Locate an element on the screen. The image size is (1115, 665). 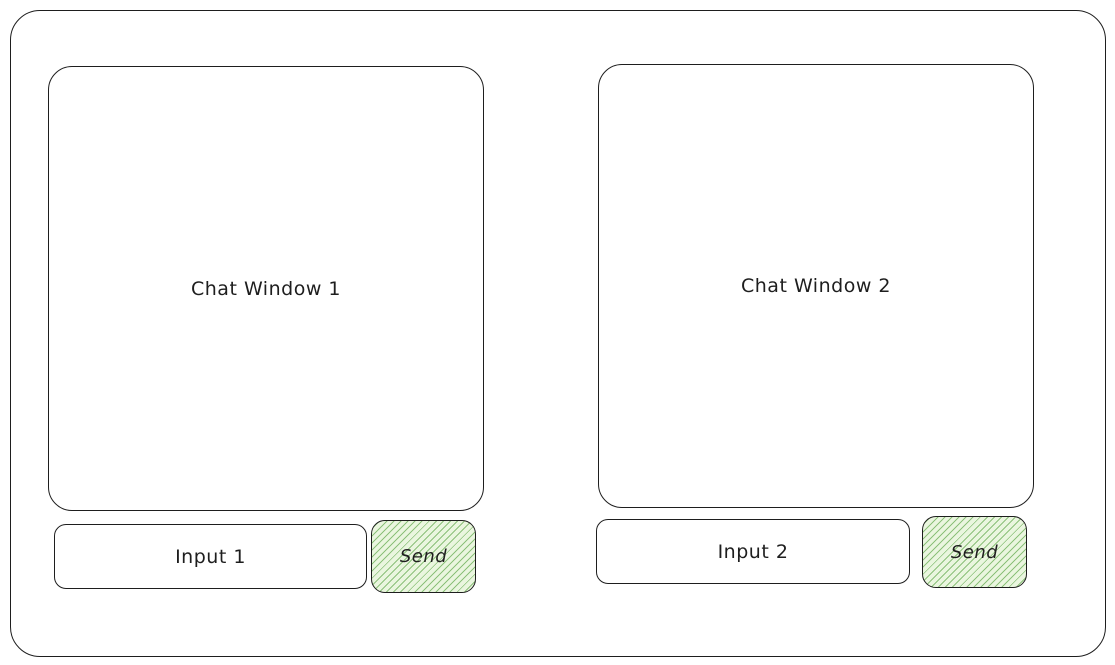
send-button-2: Send is located at coordinates (974, 552).